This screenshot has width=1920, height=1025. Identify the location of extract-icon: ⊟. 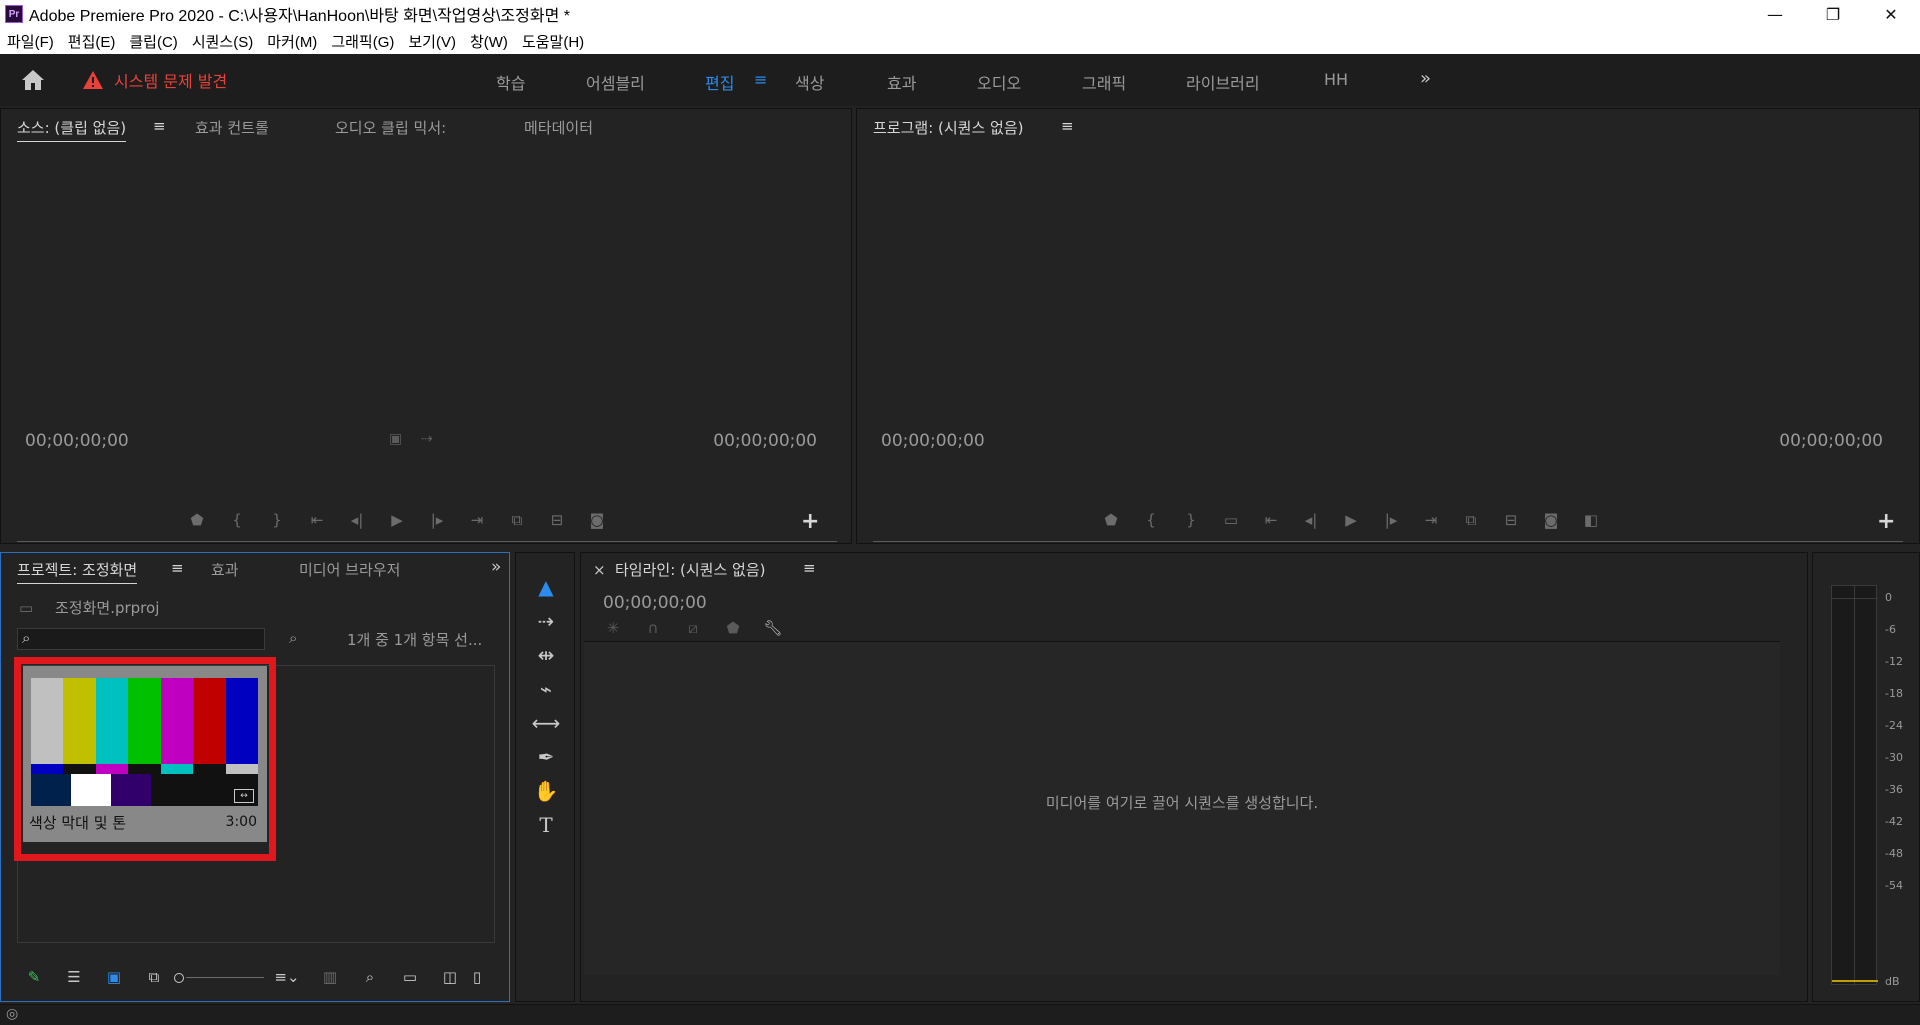
(1511, 520).